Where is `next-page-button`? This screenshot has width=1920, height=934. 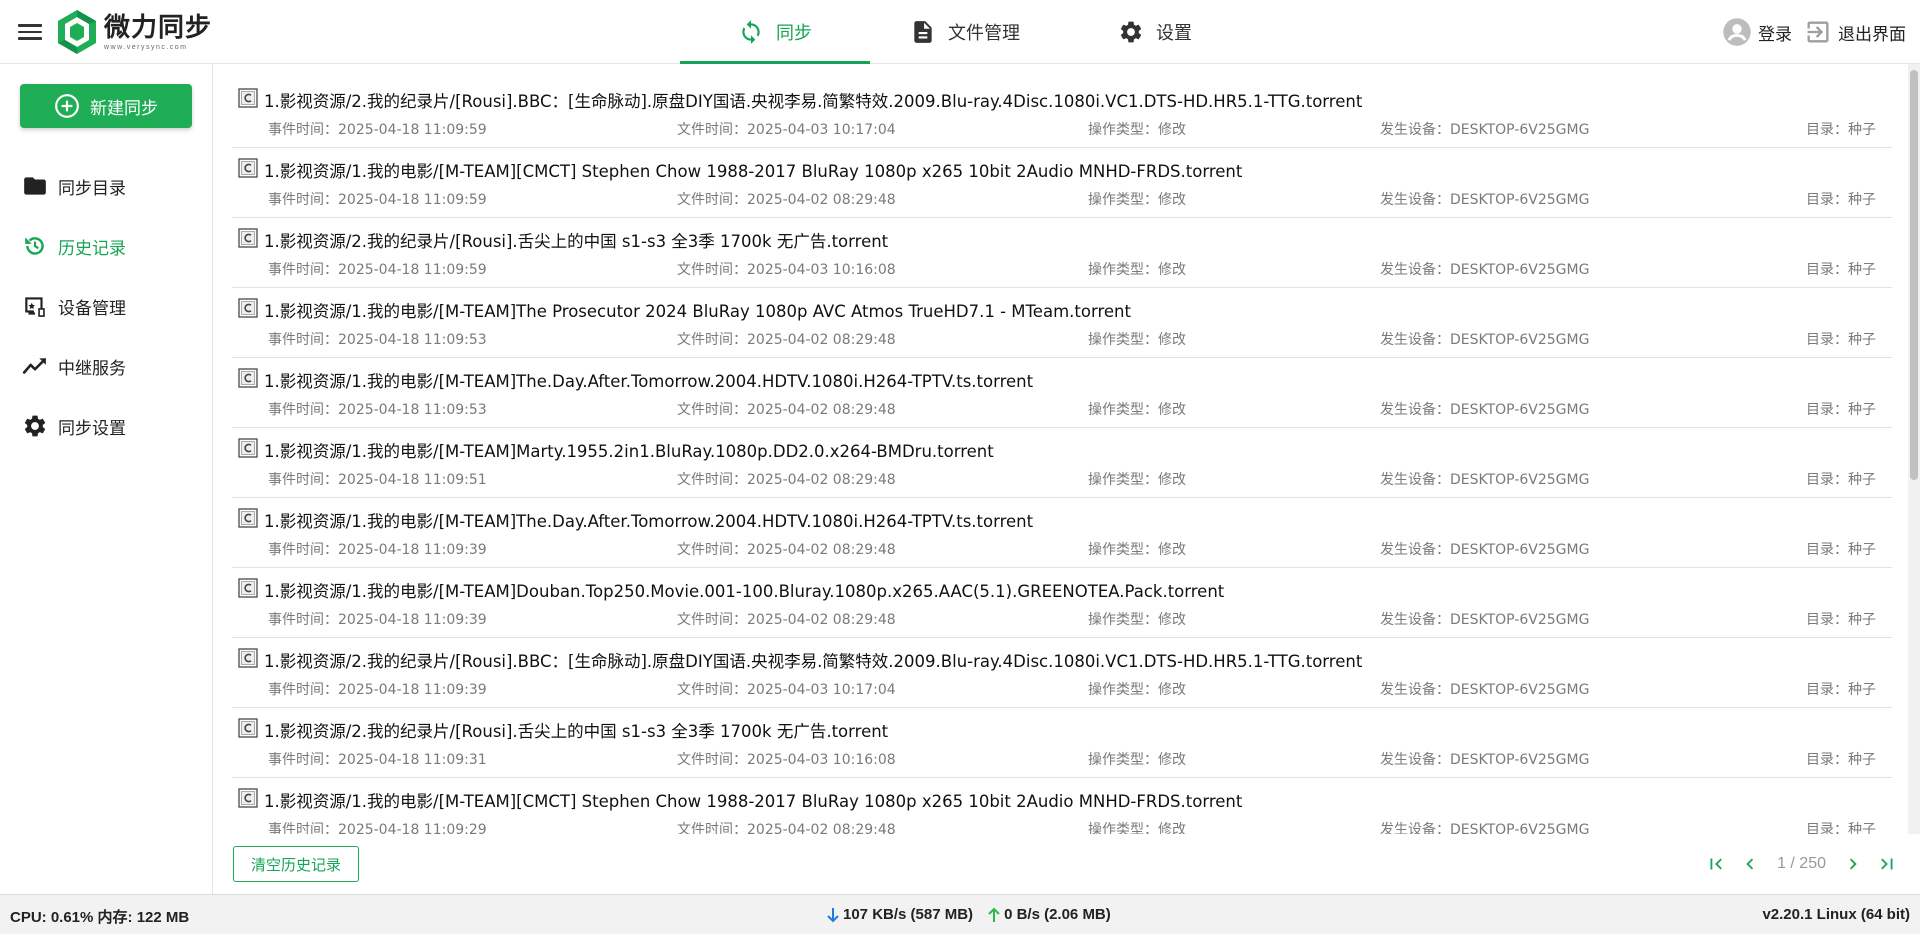 next-page-button is located at coordinates (1853, 864).